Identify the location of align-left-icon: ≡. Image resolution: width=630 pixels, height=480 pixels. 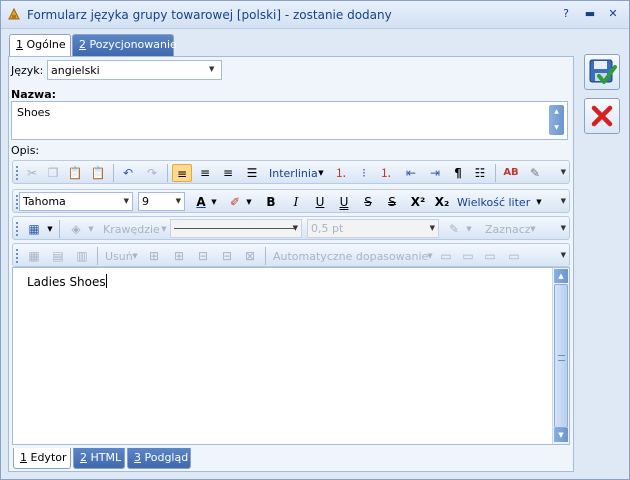
(182, 173).